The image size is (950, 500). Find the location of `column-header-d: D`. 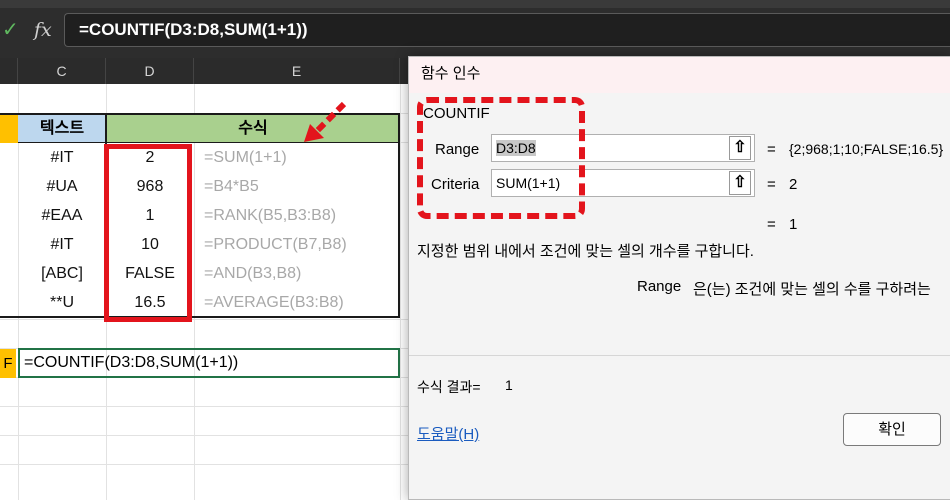

column-header-d: D is located at coordinates (150, 71).